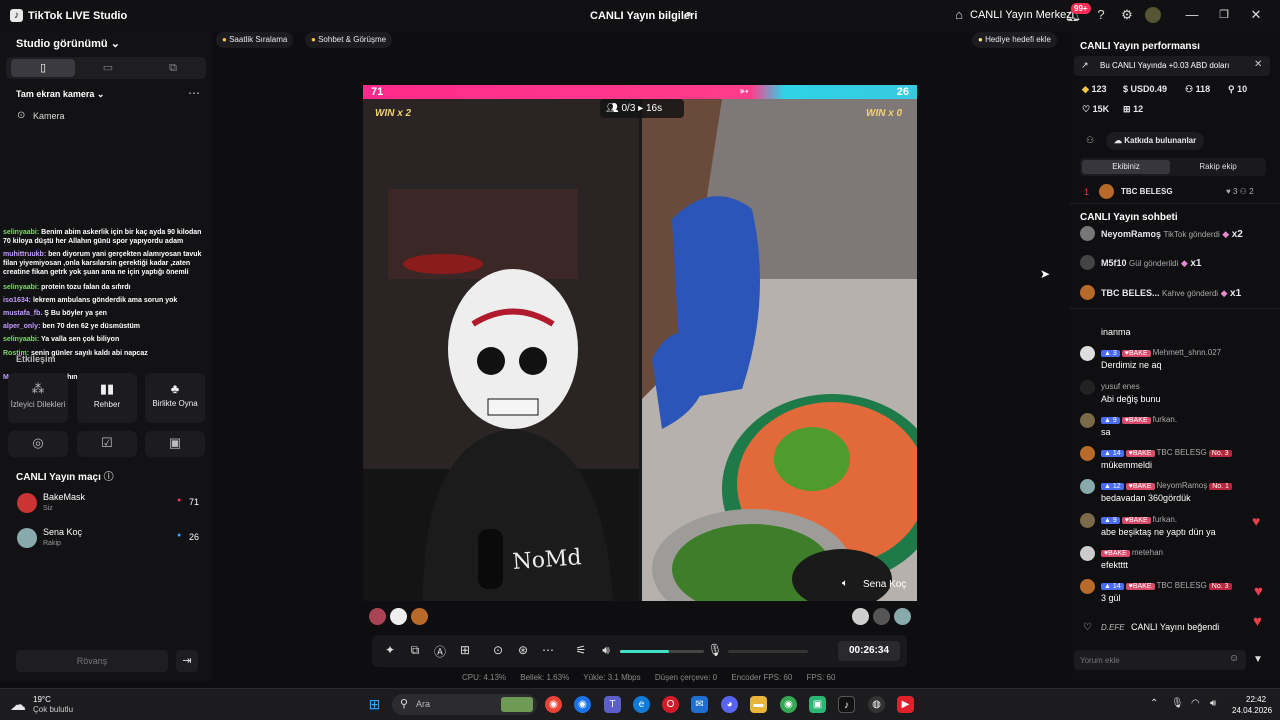 Image resolution: width=1280 pixels, height=720 pixels. Describe the element at coordinates (107, 444) in the screenshot. I see `tool-tile-2: ☑` at that location.